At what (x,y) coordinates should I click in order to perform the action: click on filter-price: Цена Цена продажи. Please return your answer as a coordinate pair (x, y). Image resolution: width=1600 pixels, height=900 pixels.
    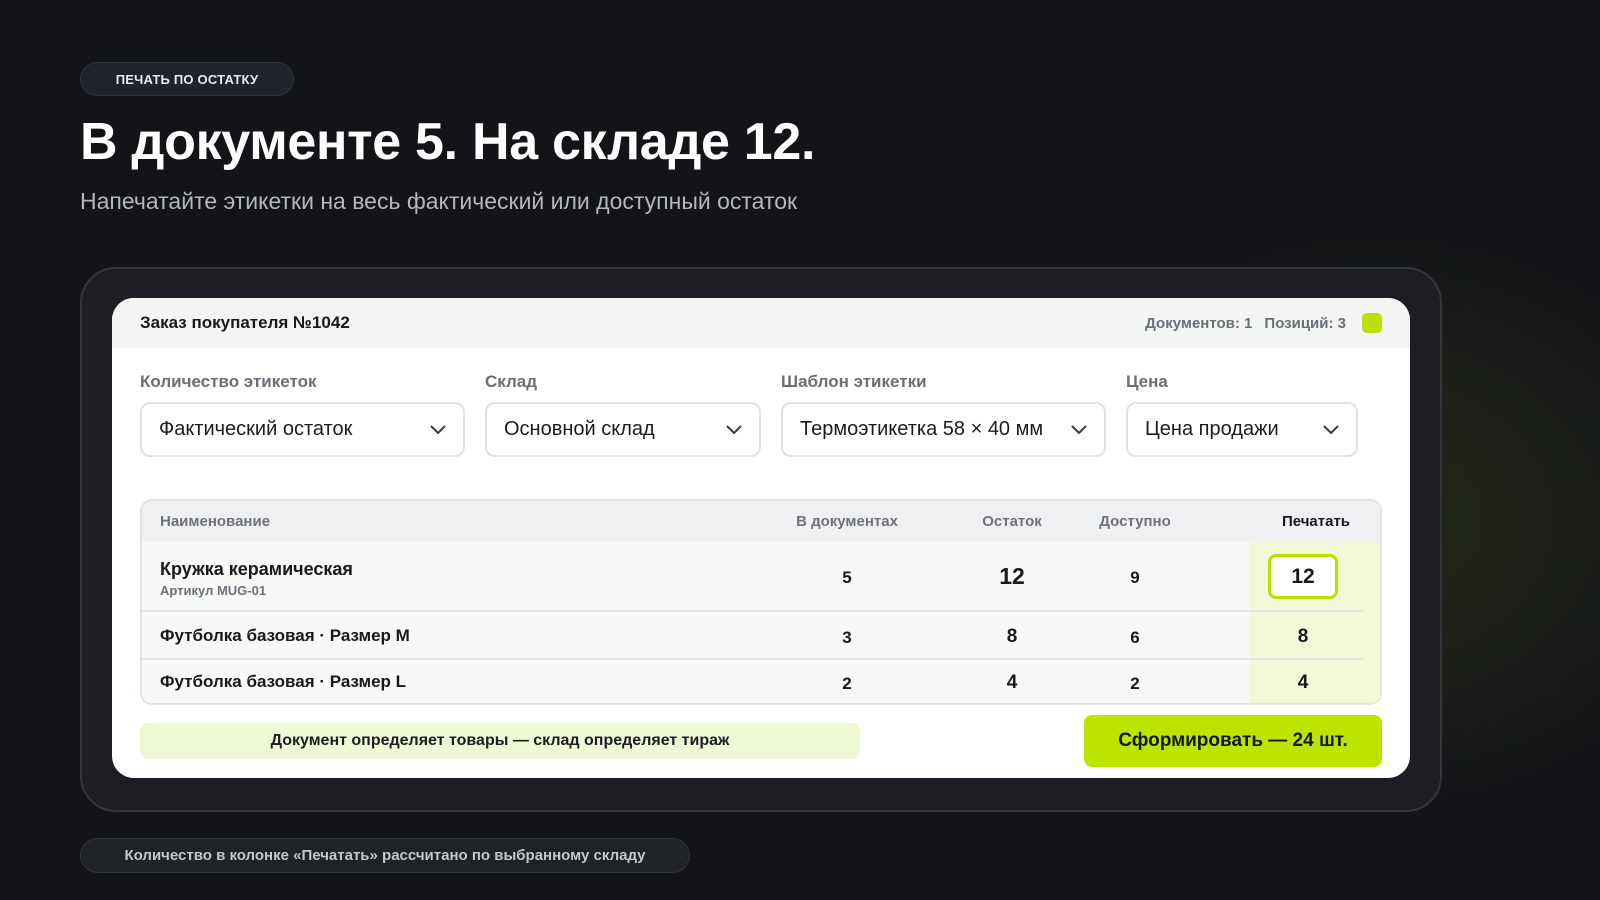
    Looking at the image, I should click on (1242, 413).